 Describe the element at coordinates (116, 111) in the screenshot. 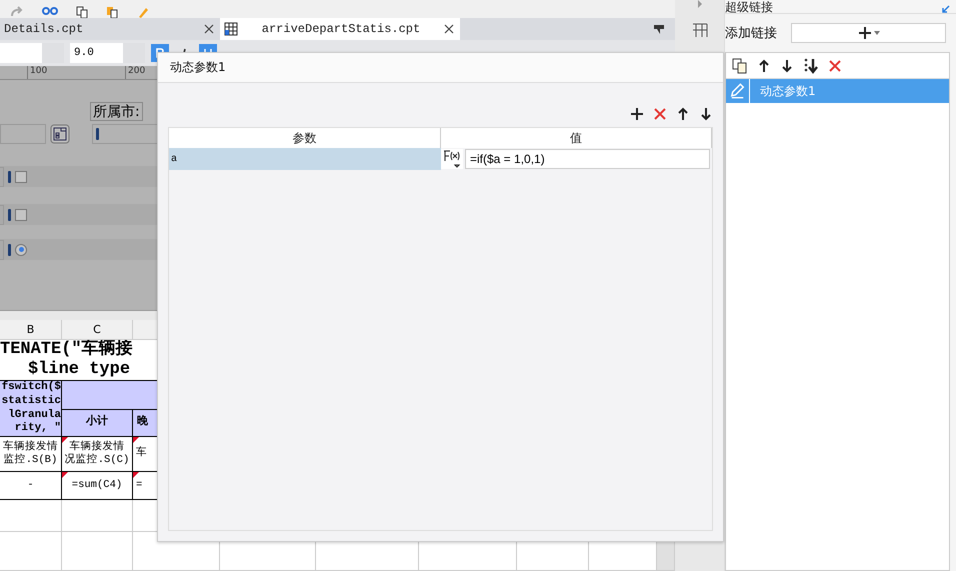

I see `field-label: 所属市:` at that location.